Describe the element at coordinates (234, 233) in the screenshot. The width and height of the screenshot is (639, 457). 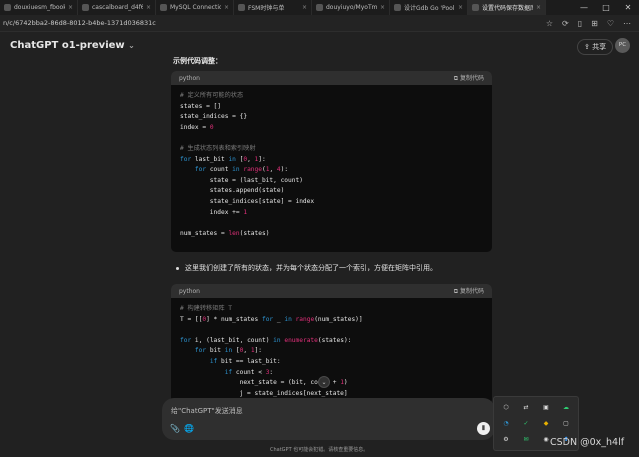
I see `code-token: len` at that location.